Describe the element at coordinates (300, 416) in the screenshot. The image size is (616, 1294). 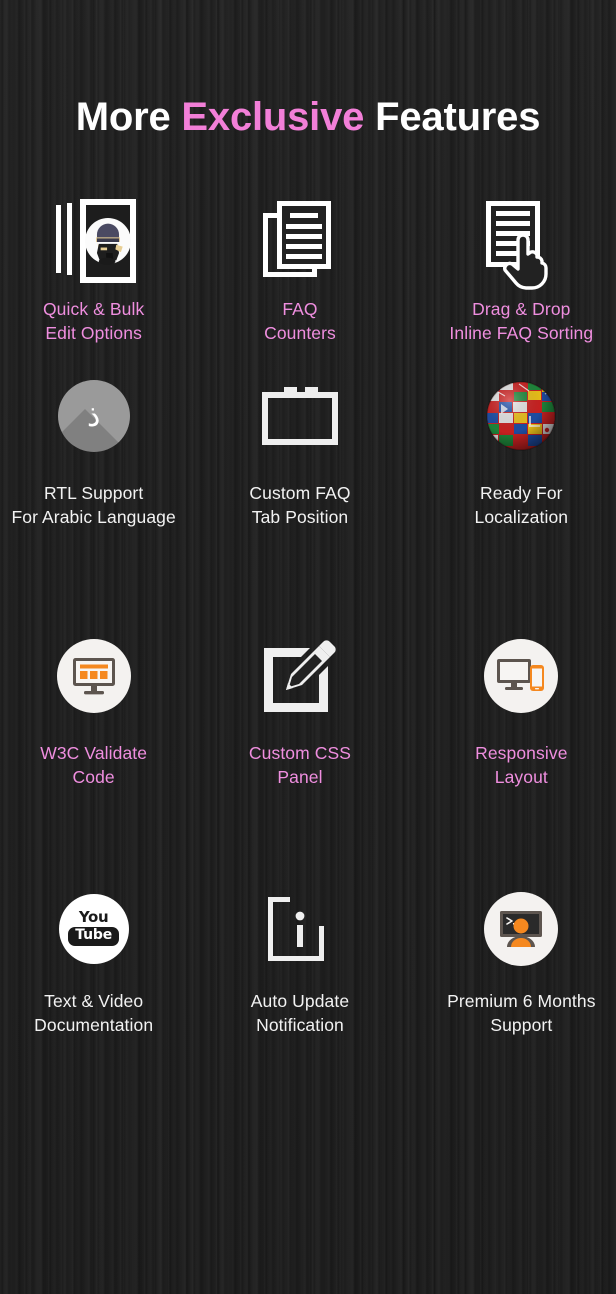
I see `tab-position-box-icon` at that location.